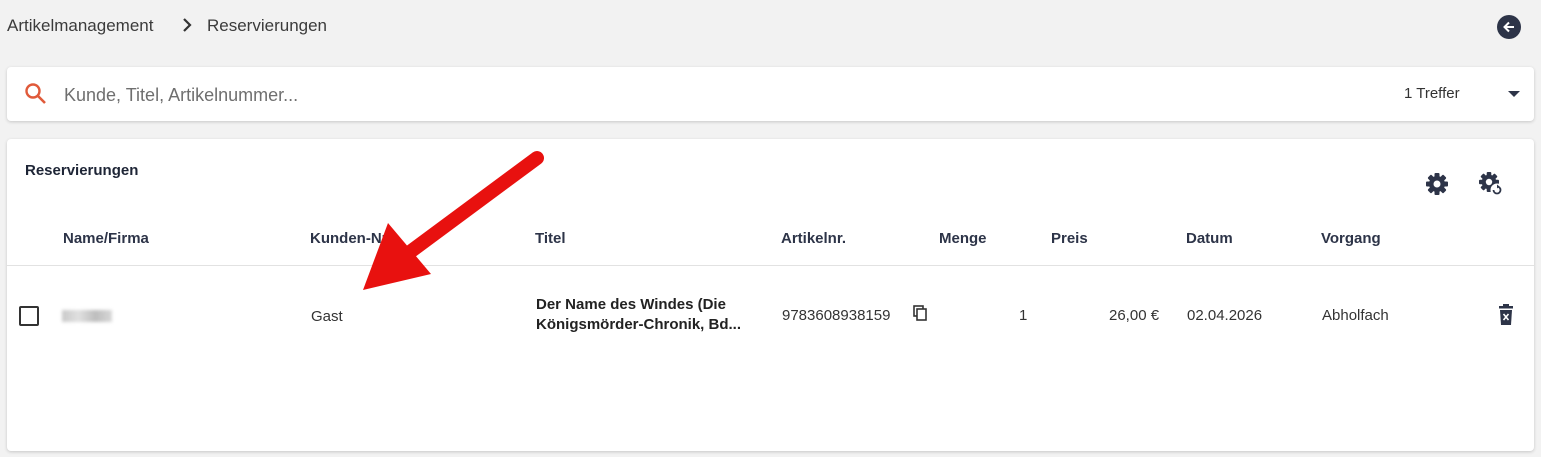 The image size is (1541, 457). What do you see at coordinates (564, 95) in the screenshot?
I see `search-input` at bounding box center [564, 95].